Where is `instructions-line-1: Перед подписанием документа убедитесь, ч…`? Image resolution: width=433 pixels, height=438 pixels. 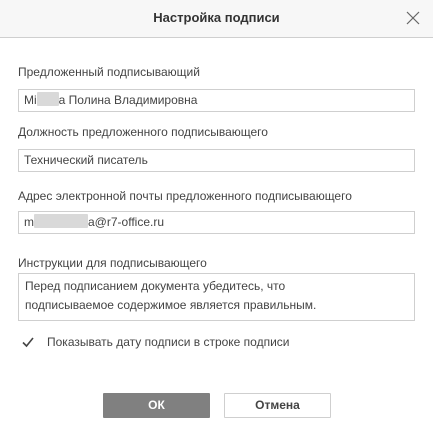
instructions-line-1: Перед подписанием документа убедитесь, ч… is located at coordinates (155, 286).